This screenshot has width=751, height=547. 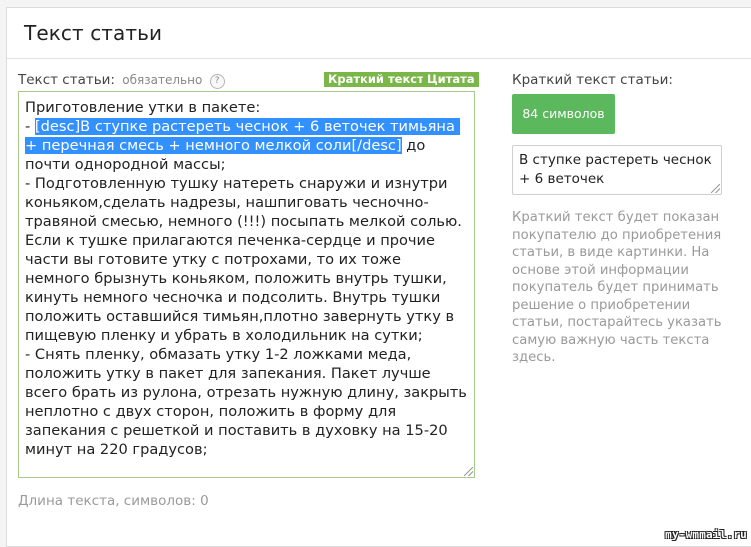 I want to click on required-note: обязательно, so click(x=162, y=80).